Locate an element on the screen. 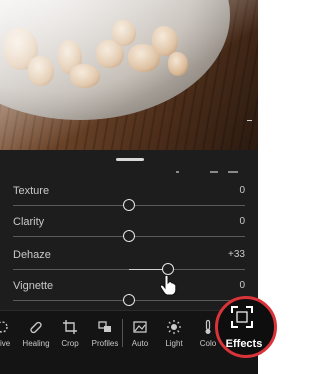 This screenshot has height=374, width=320. slider-dehaze: Dehaze +33 is located at coordinates (129, 265).